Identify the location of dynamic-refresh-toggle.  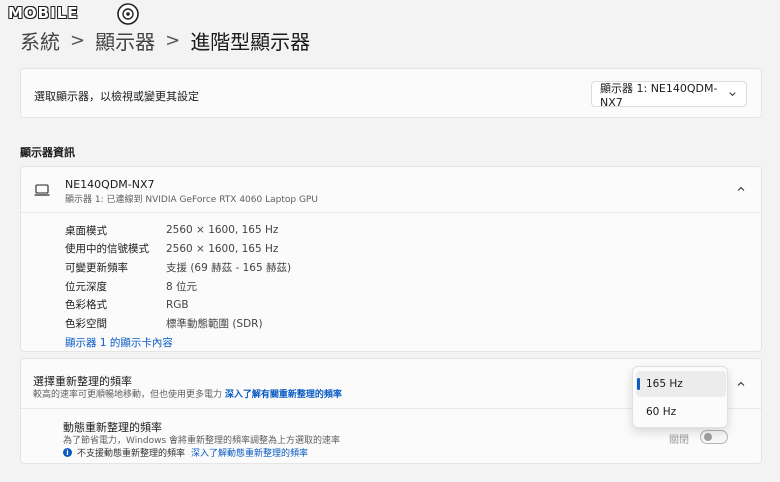
(714, 437).